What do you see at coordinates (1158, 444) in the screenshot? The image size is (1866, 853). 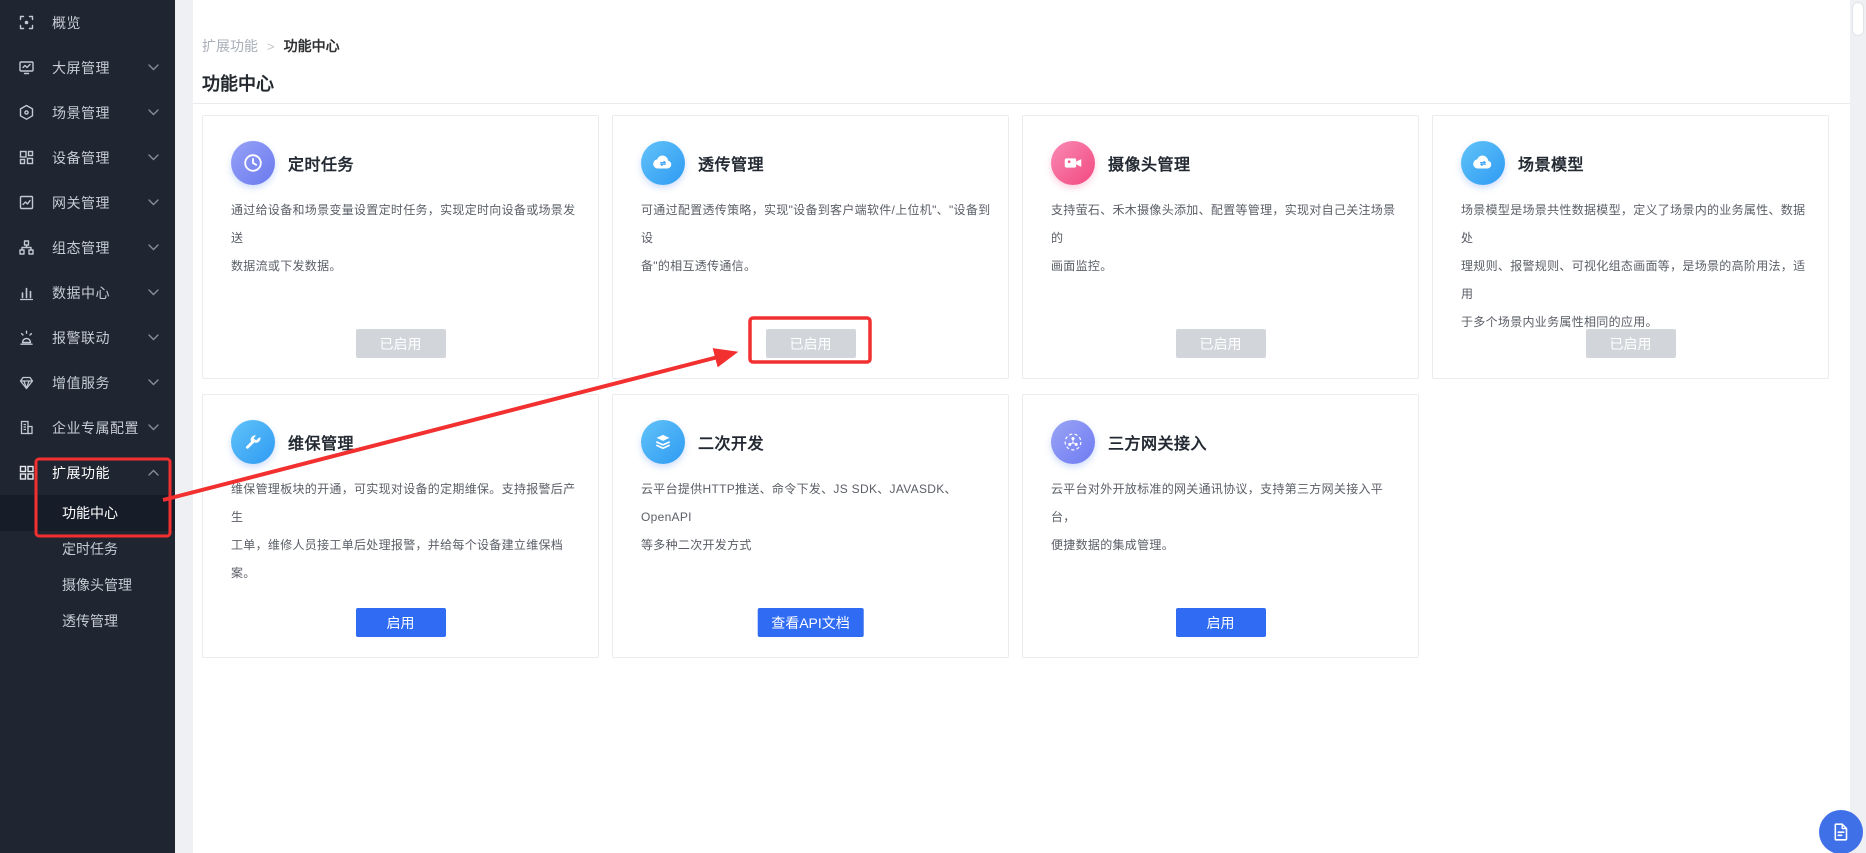 I see `card-title: 三方网关接入` at bounding box center [1158, 444].